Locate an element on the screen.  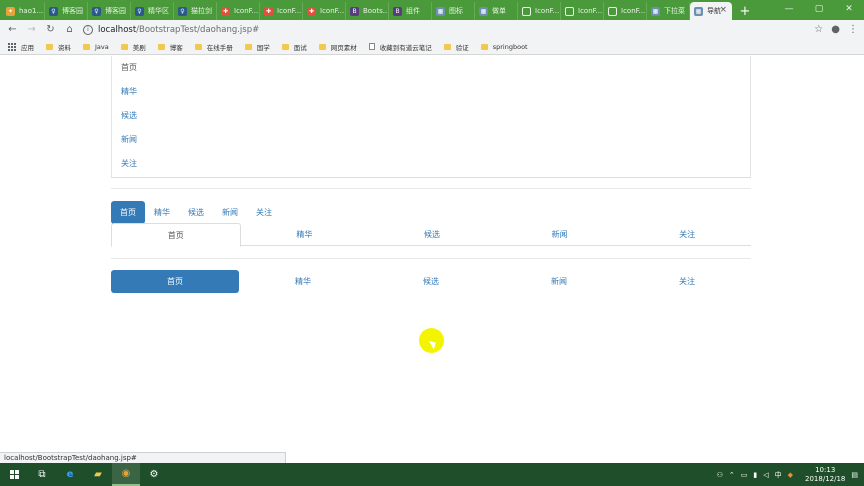
close-window-icon: ✕ is located at coordinates (849, 9).